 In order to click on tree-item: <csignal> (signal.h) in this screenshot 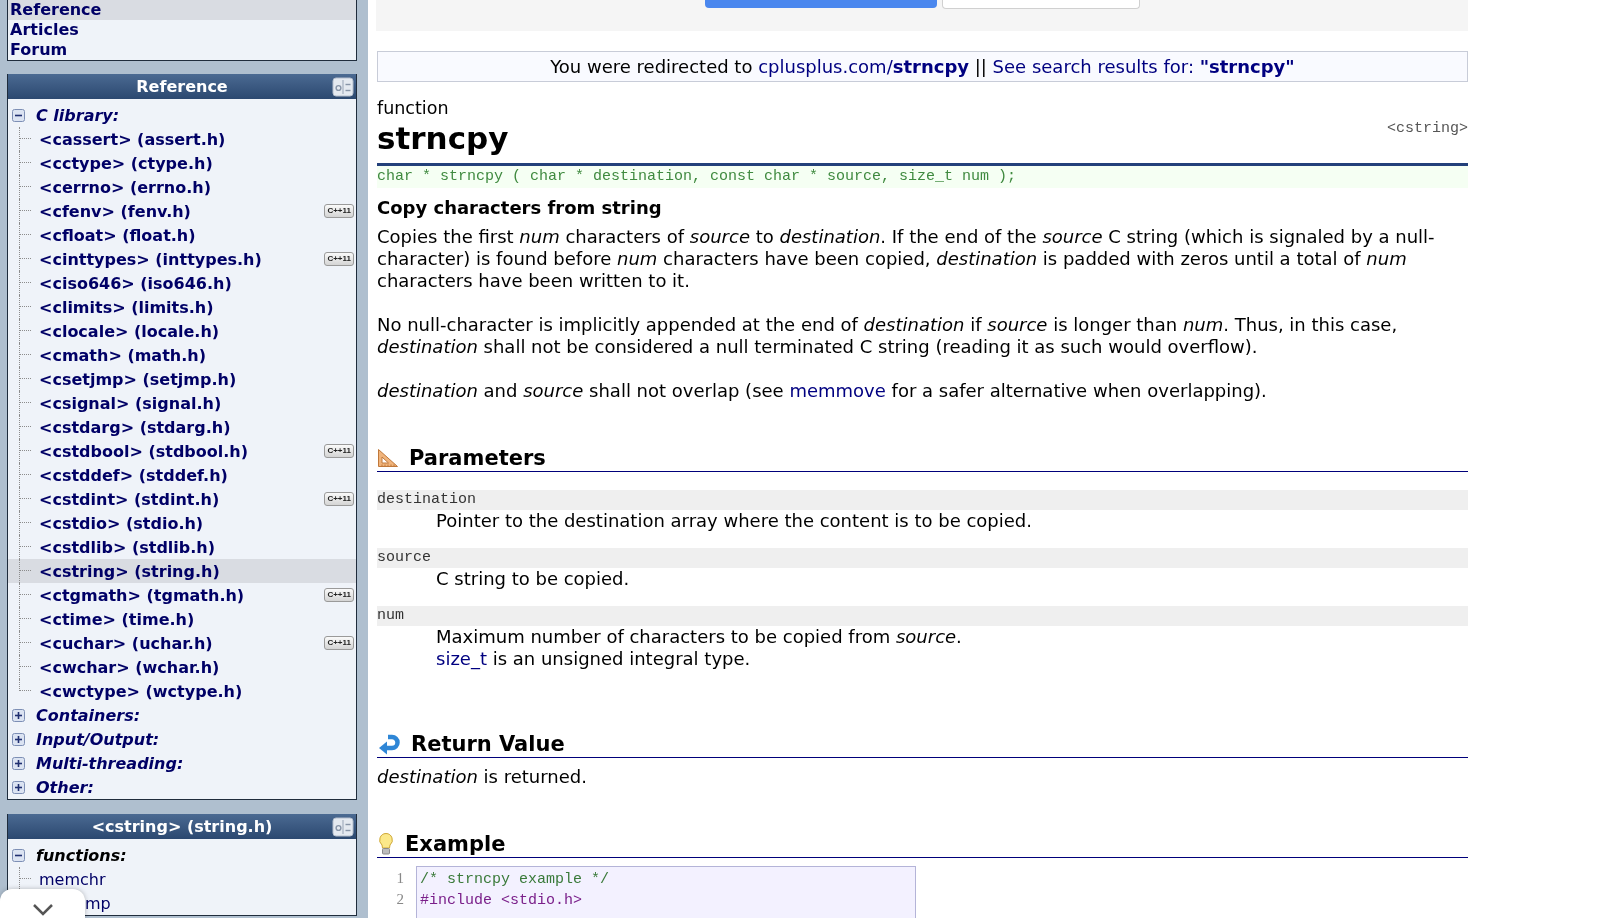, I will do `click(182, 403)`.